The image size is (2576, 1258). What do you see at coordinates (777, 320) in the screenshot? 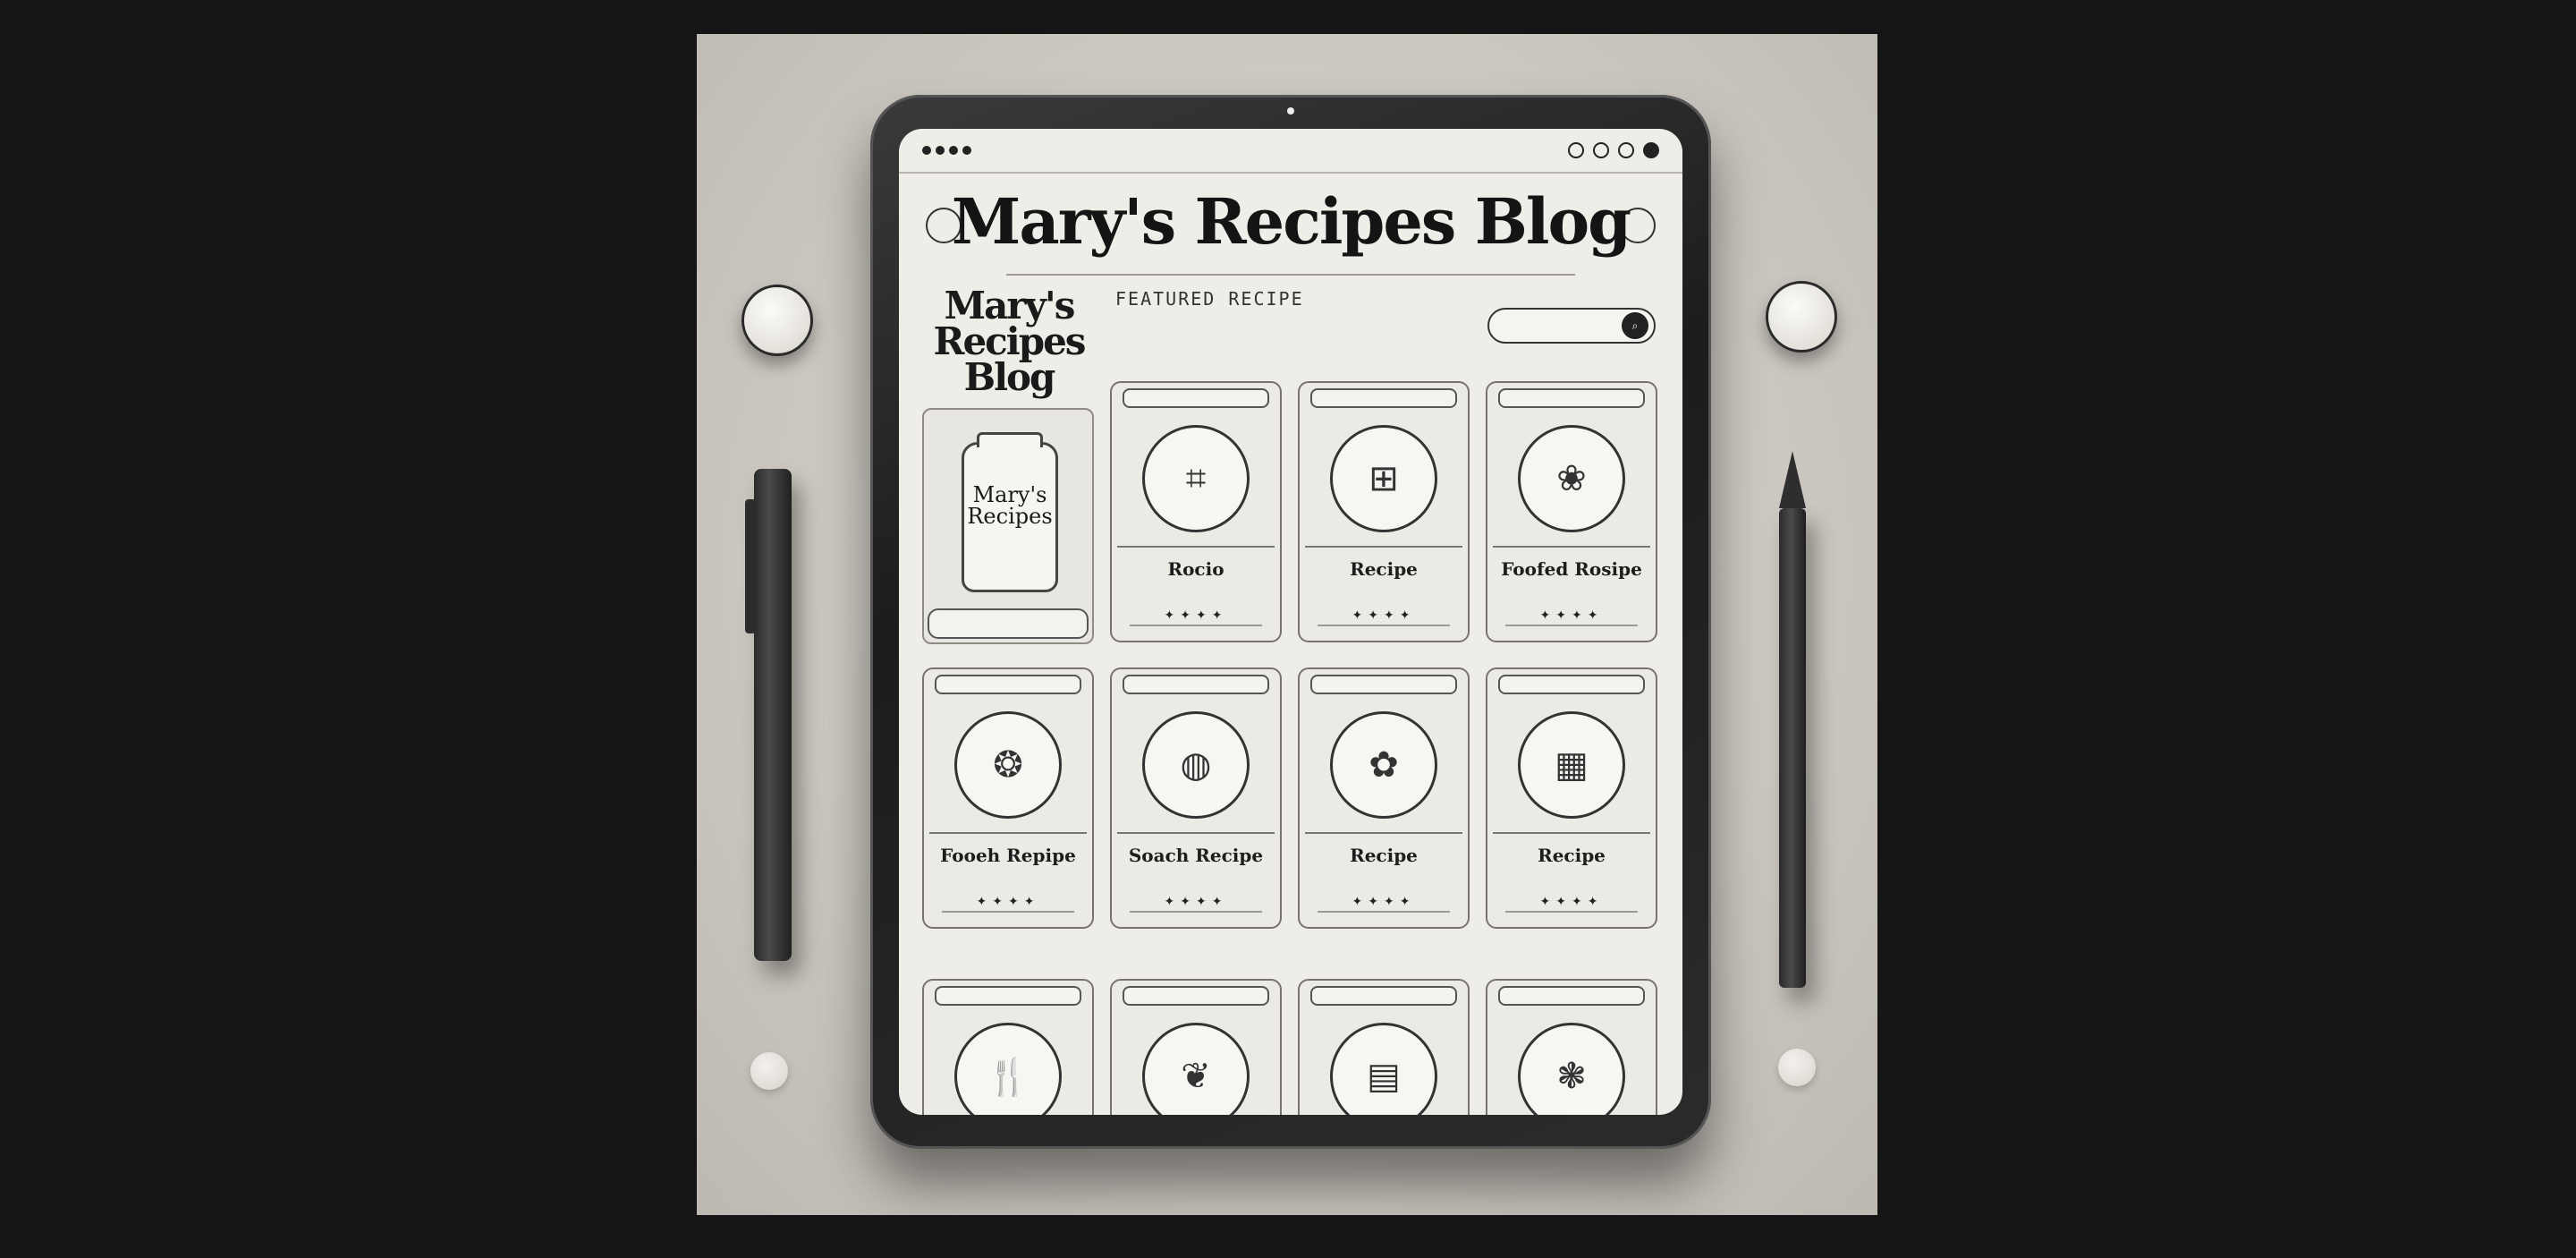
I see `left-dial-knob` at bounding box center [777, 320].